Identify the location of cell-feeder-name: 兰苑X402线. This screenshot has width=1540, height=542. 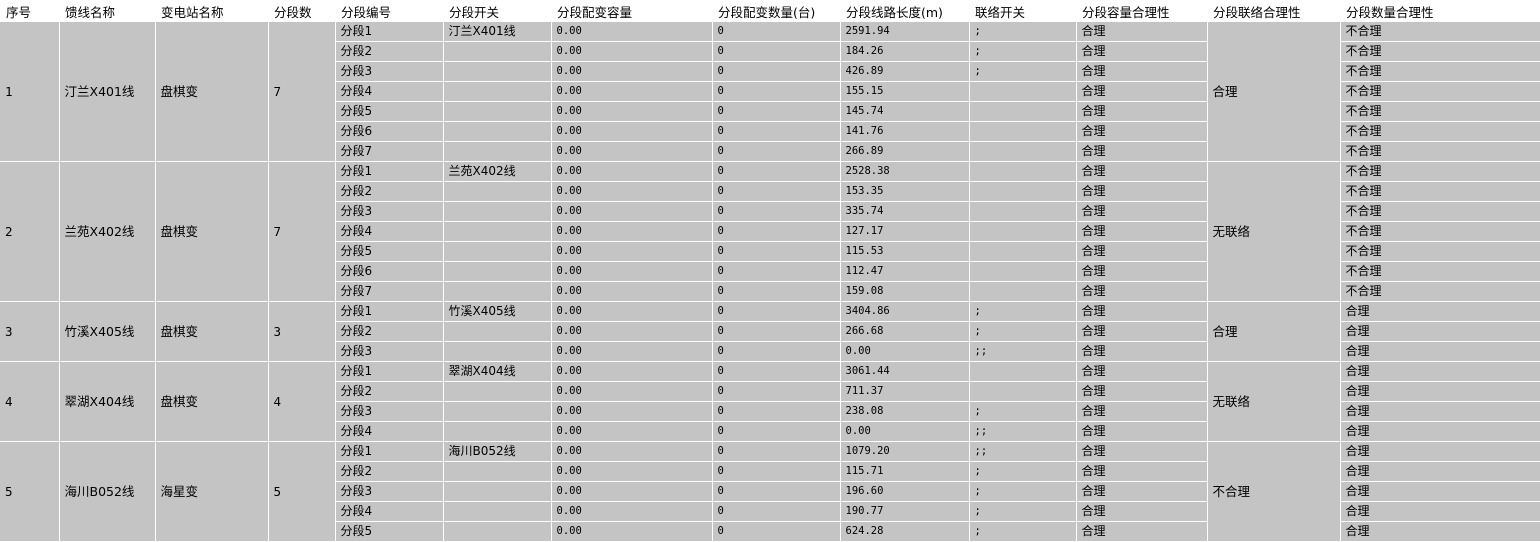
(107, 231).